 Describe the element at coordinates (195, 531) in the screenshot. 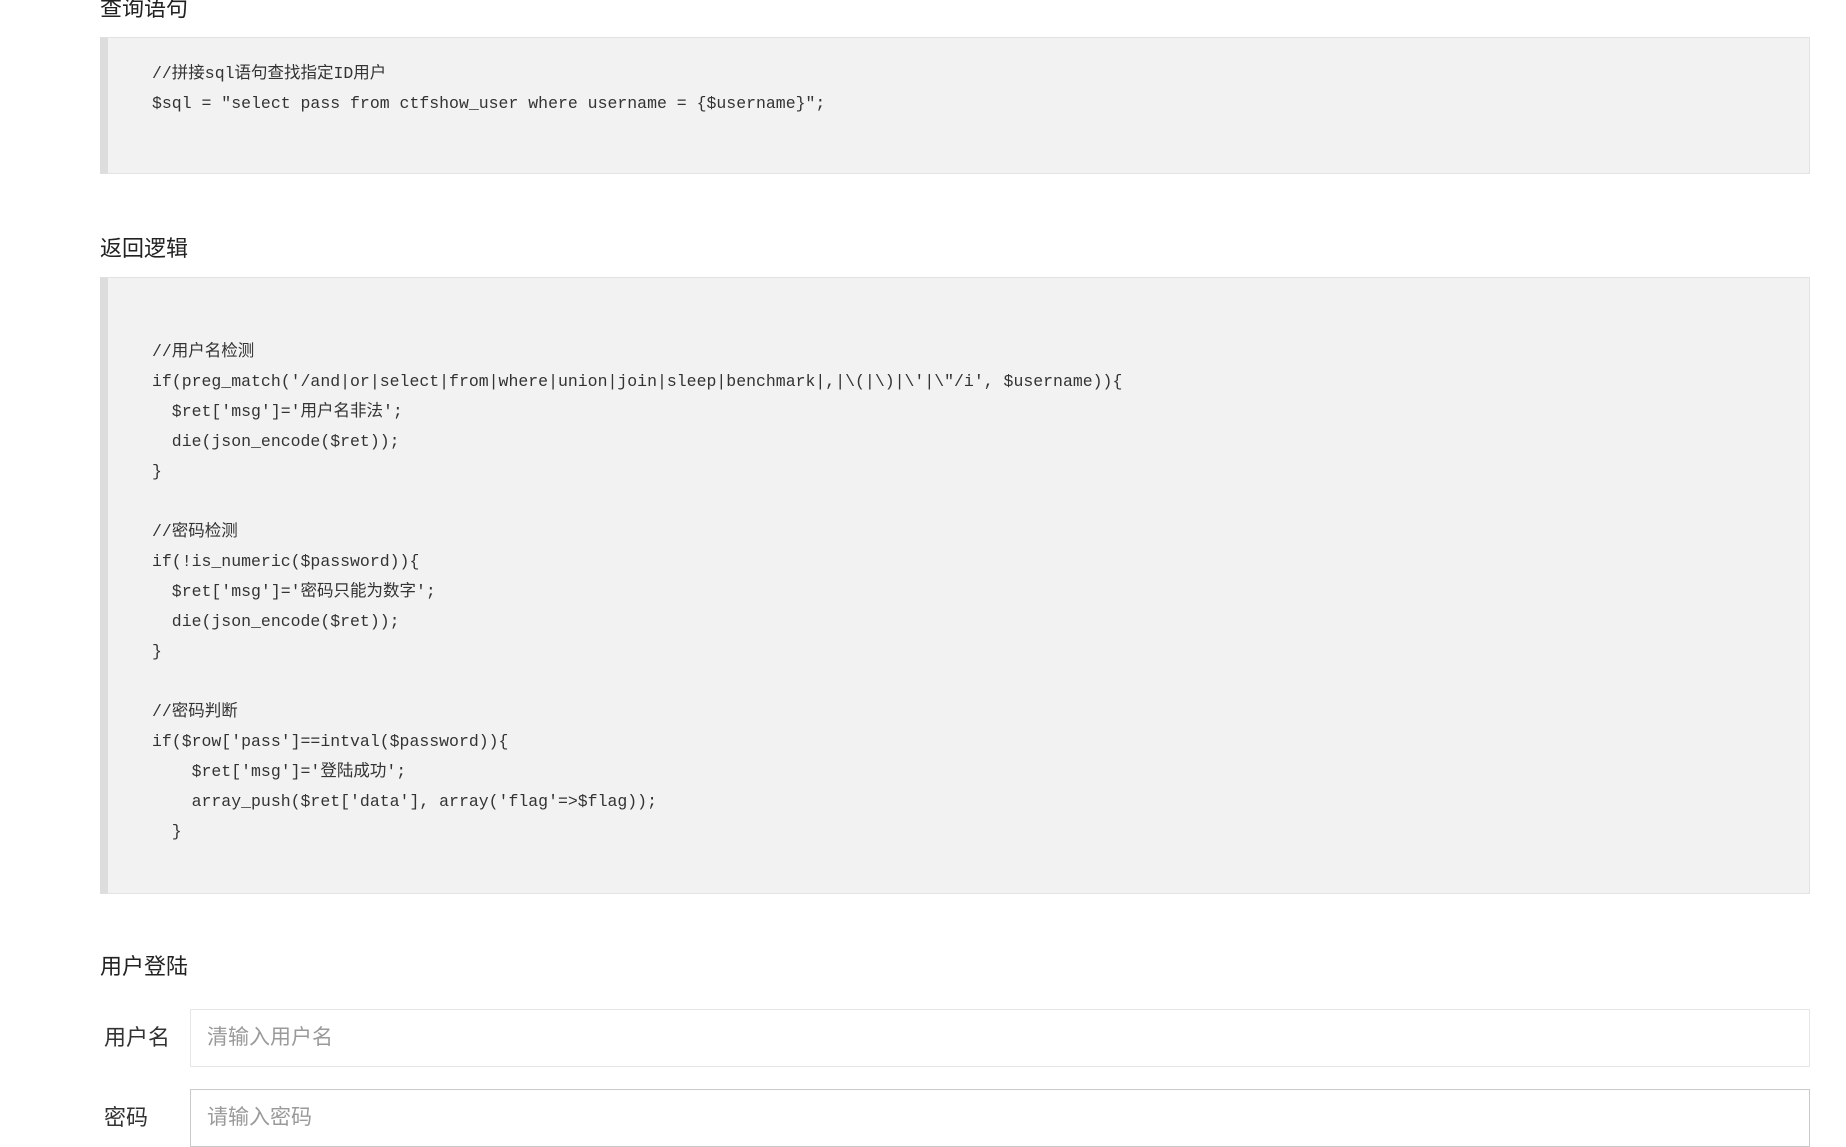

I see `code-line: //密码检测` at that location.